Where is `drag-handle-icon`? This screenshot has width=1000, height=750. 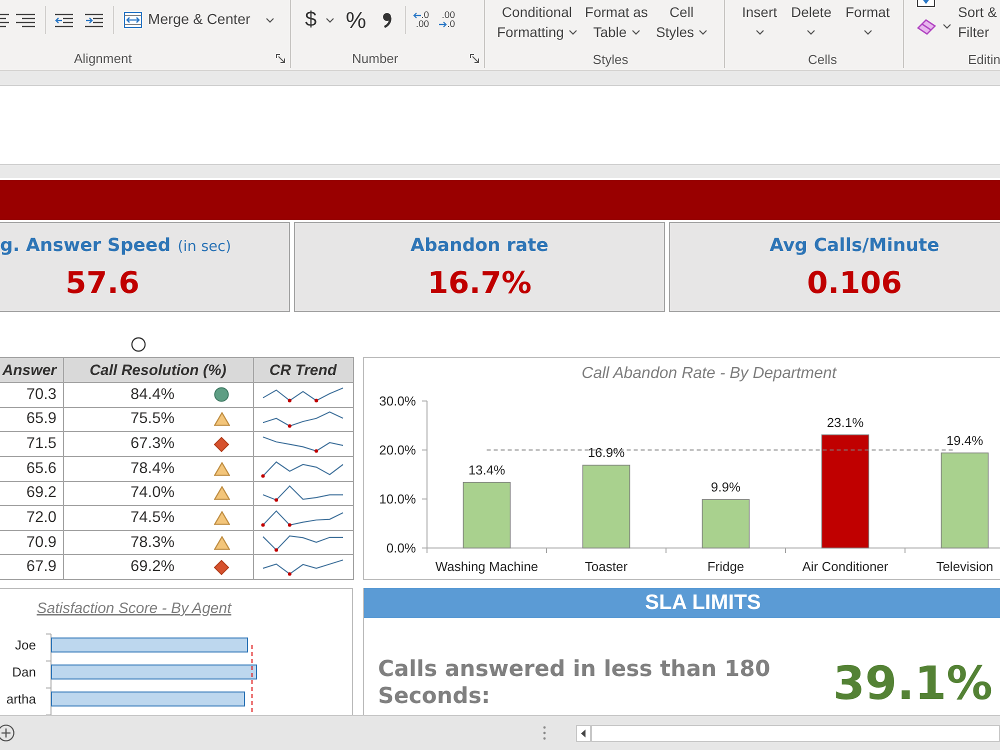
drag-handle-icon is located at coordinates (544, 733).